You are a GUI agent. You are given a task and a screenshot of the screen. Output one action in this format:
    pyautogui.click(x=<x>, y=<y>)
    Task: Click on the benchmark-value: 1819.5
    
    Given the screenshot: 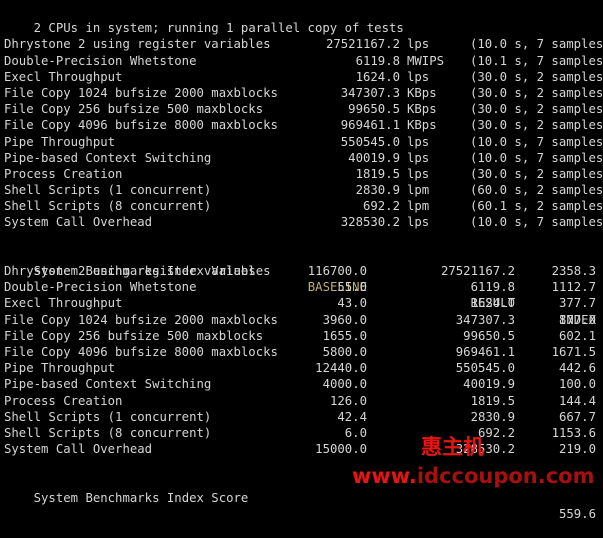 What is the action you would take?
    pyautogui.click(x=377, y=173)
    